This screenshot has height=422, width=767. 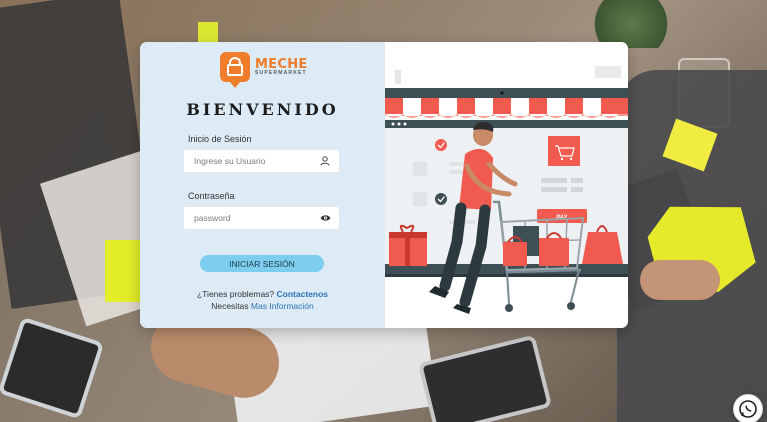 What do you see at coordinates (230, 306) in the screenshot?
I see `info-text: Necesitas` at bounding box center [230, 306].